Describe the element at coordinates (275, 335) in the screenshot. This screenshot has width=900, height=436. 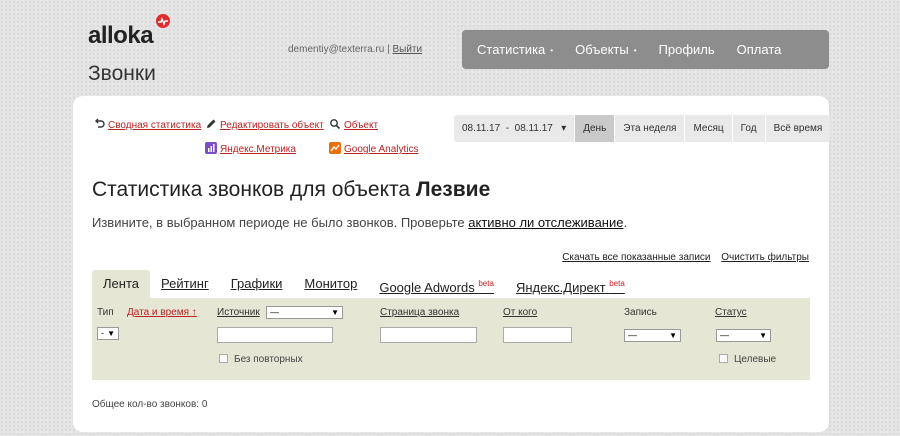
I see `source-input` at that location.